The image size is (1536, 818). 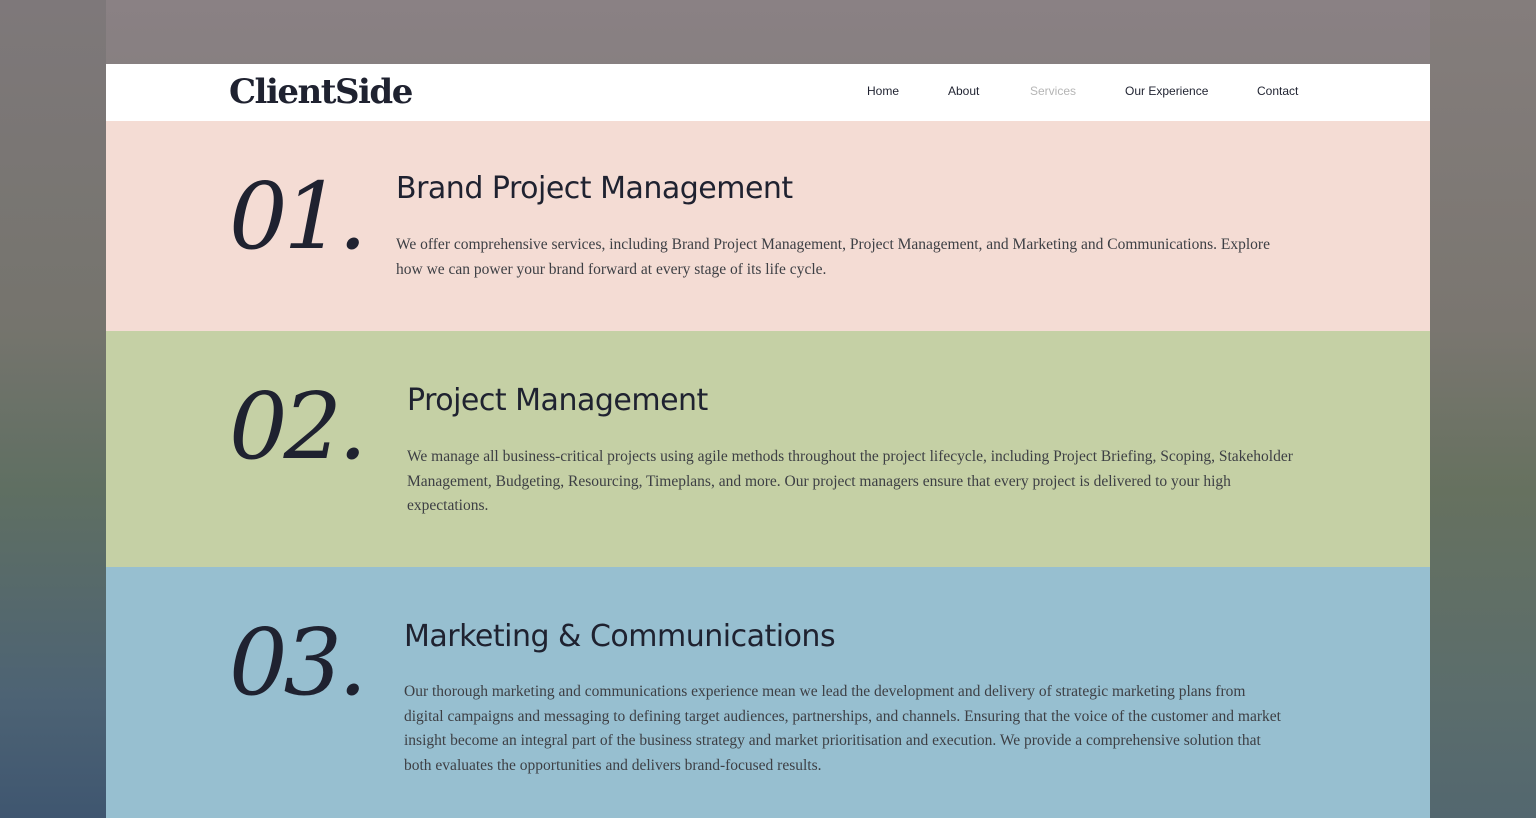 What do you see at coordinates (620, 636) in the screenshot?
I see `section-title: Marketing & Communications` at bounding box center [620, 636].